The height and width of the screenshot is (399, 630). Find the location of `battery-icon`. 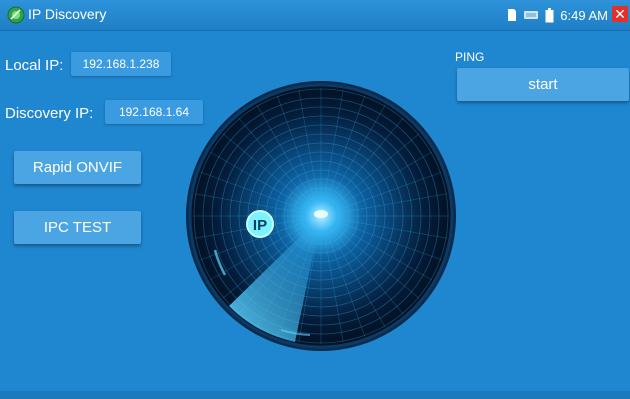

battery-icon is located at coordinates (549, 14).